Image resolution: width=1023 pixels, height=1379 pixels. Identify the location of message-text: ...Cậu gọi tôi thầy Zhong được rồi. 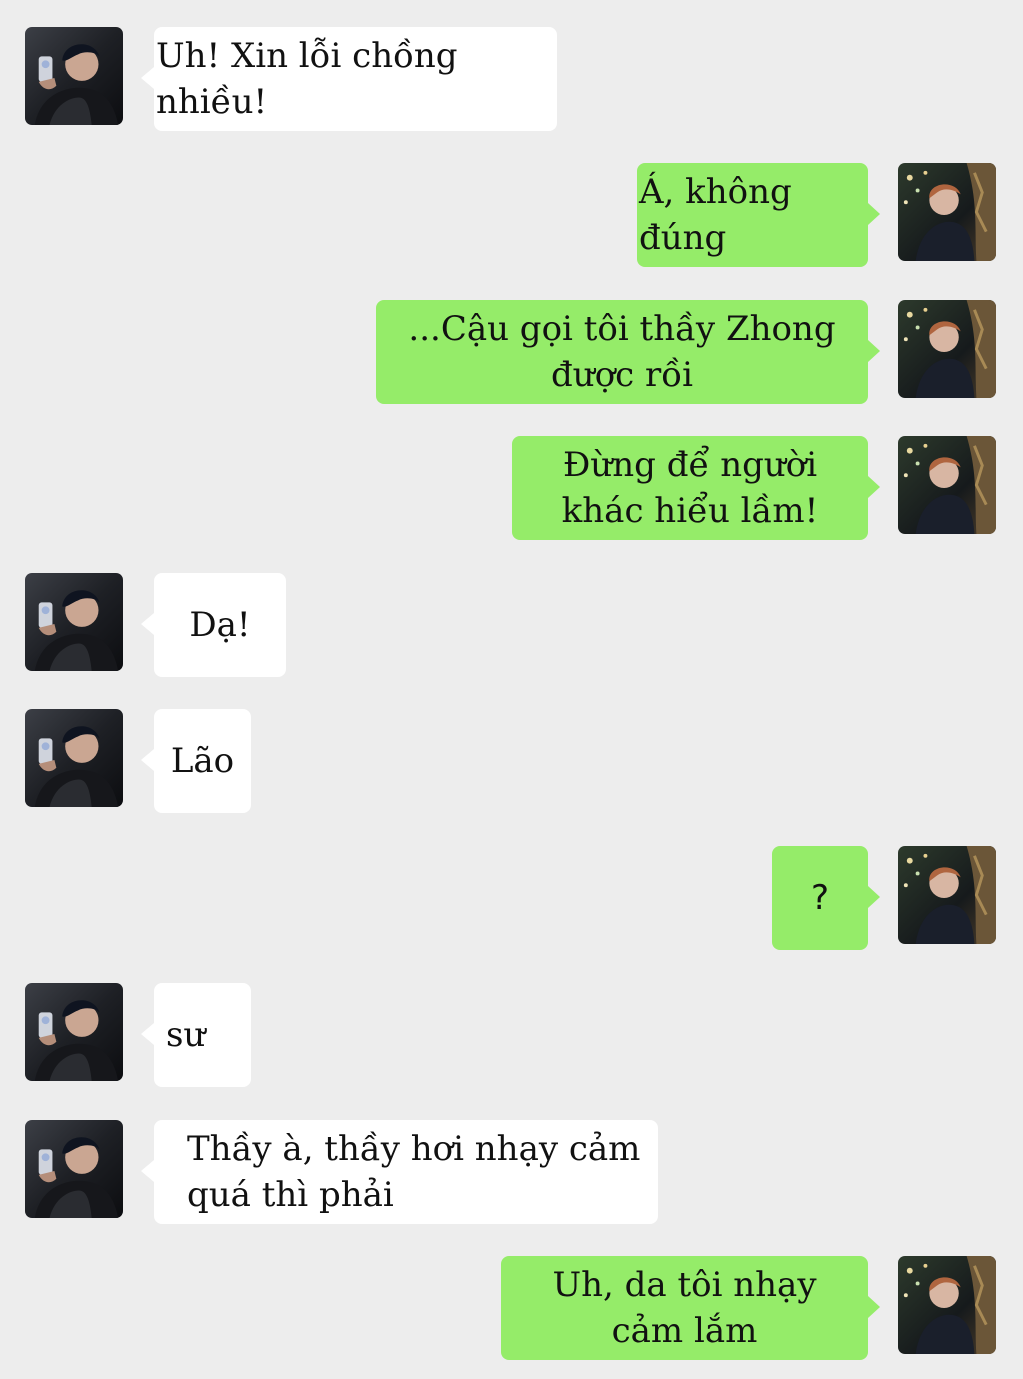
(622, 352).